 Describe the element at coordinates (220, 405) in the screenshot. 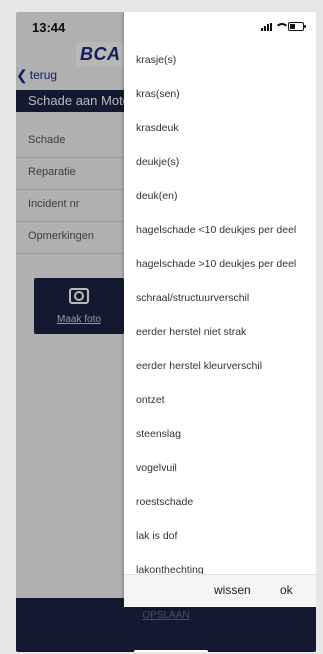

I see `option-item: ontzet` at that location.